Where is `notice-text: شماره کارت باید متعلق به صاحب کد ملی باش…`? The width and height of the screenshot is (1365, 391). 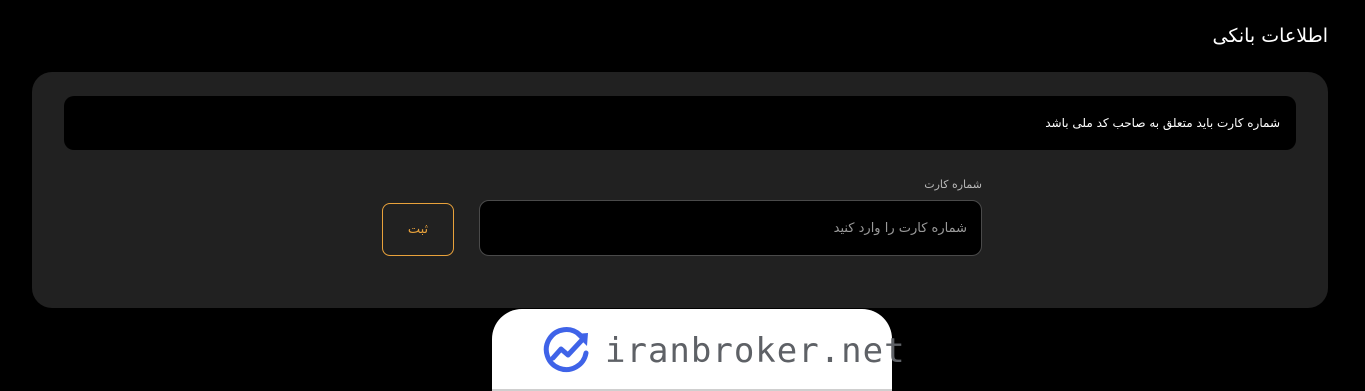 notice-text: شماره کارت باید متعلق به صاحب کد ملی باش… is located at coordinates (1162, 123).